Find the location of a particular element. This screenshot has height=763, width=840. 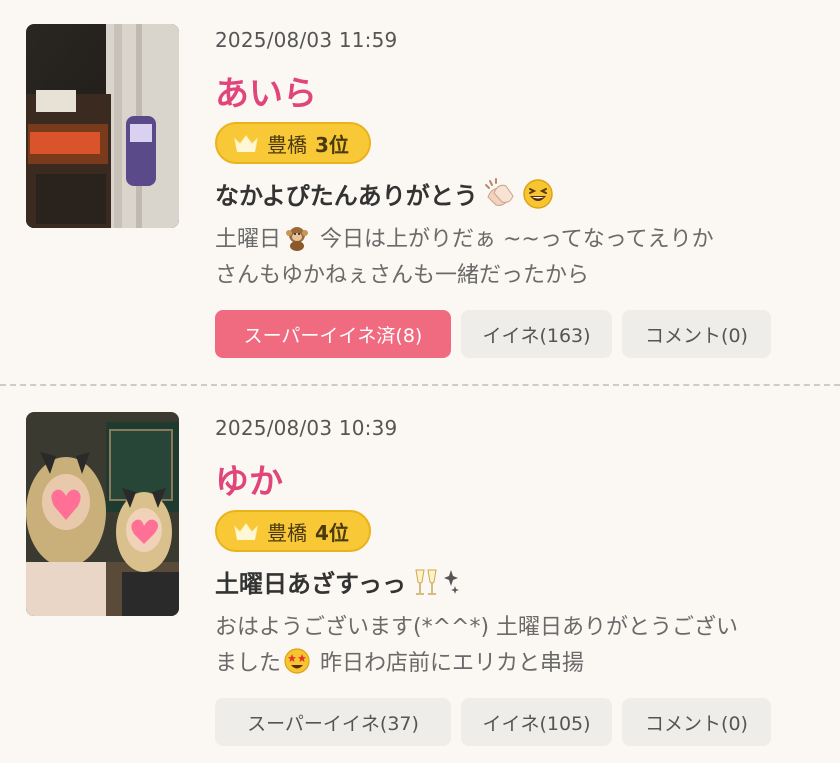

post-body-segment: 昨日わ店前にエリカと串揚 is located at coordinates (449, 663).